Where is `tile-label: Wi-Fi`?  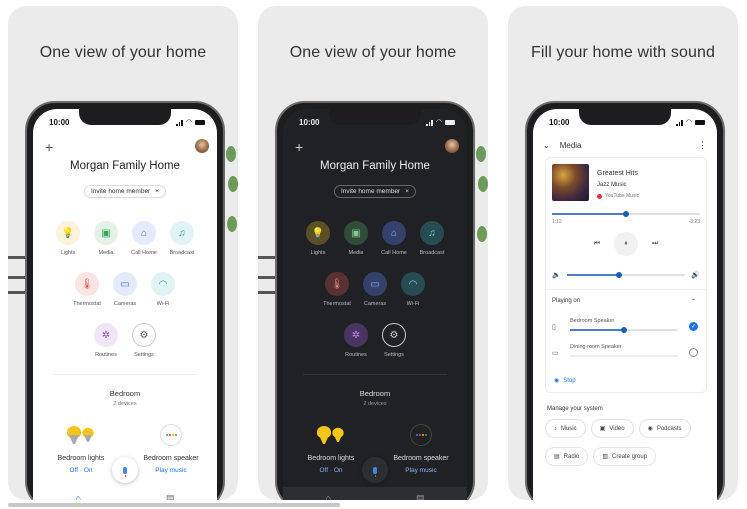
tile-label: Wi-Fi is located at coordinates (163, 304).